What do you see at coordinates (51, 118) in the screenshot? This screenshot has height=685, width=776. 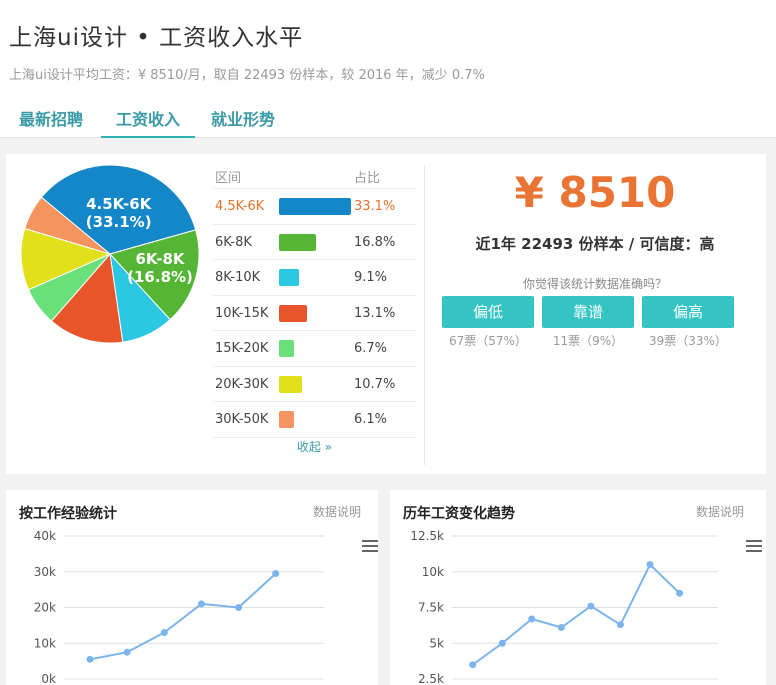 I see `tab-latest-jobs: 最新招聘` at bounding box center [51, 118].